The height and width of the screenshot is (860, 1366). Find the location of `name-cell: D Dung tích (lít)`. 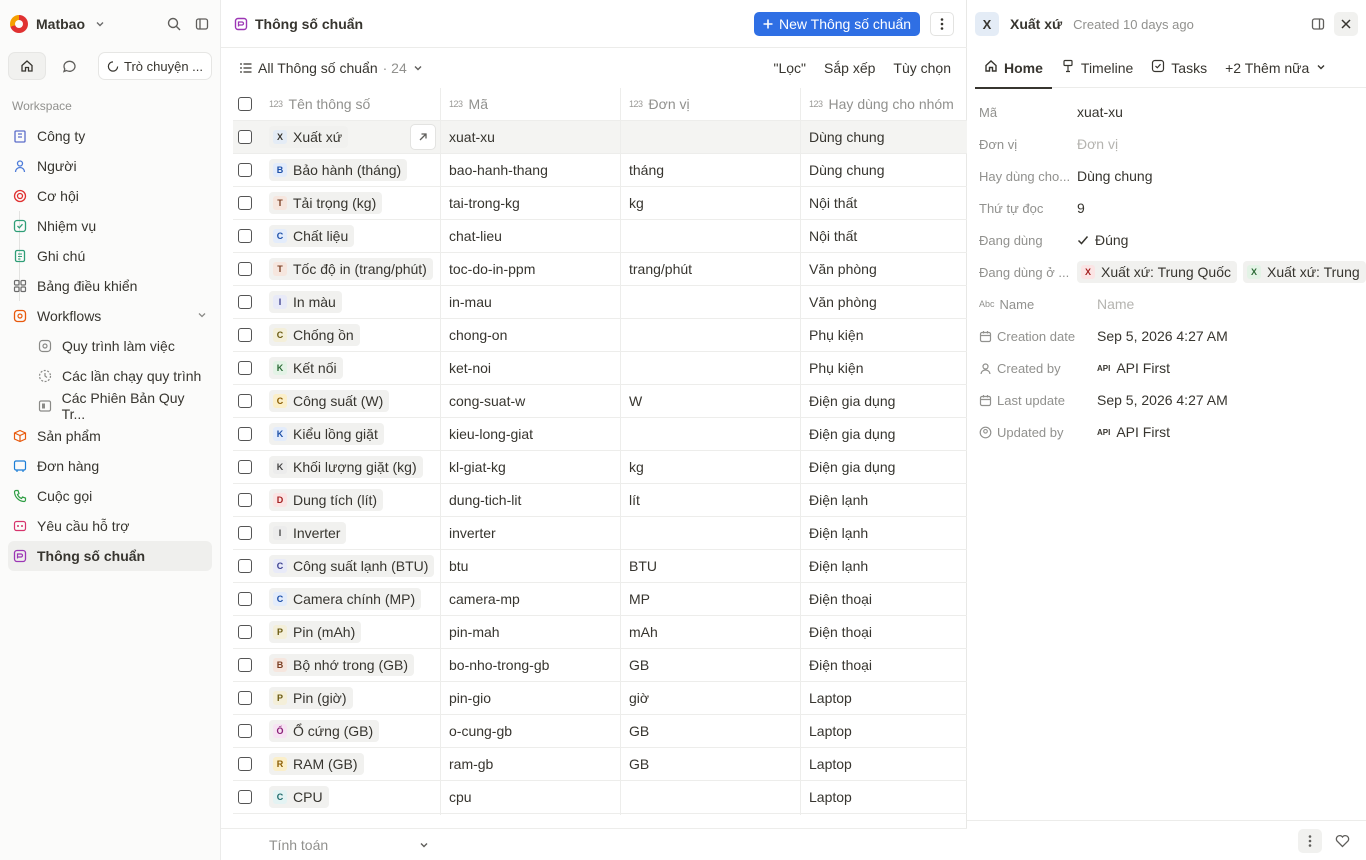

name-cell: D Dung tích (lít) is located at coordinates (349, 500).